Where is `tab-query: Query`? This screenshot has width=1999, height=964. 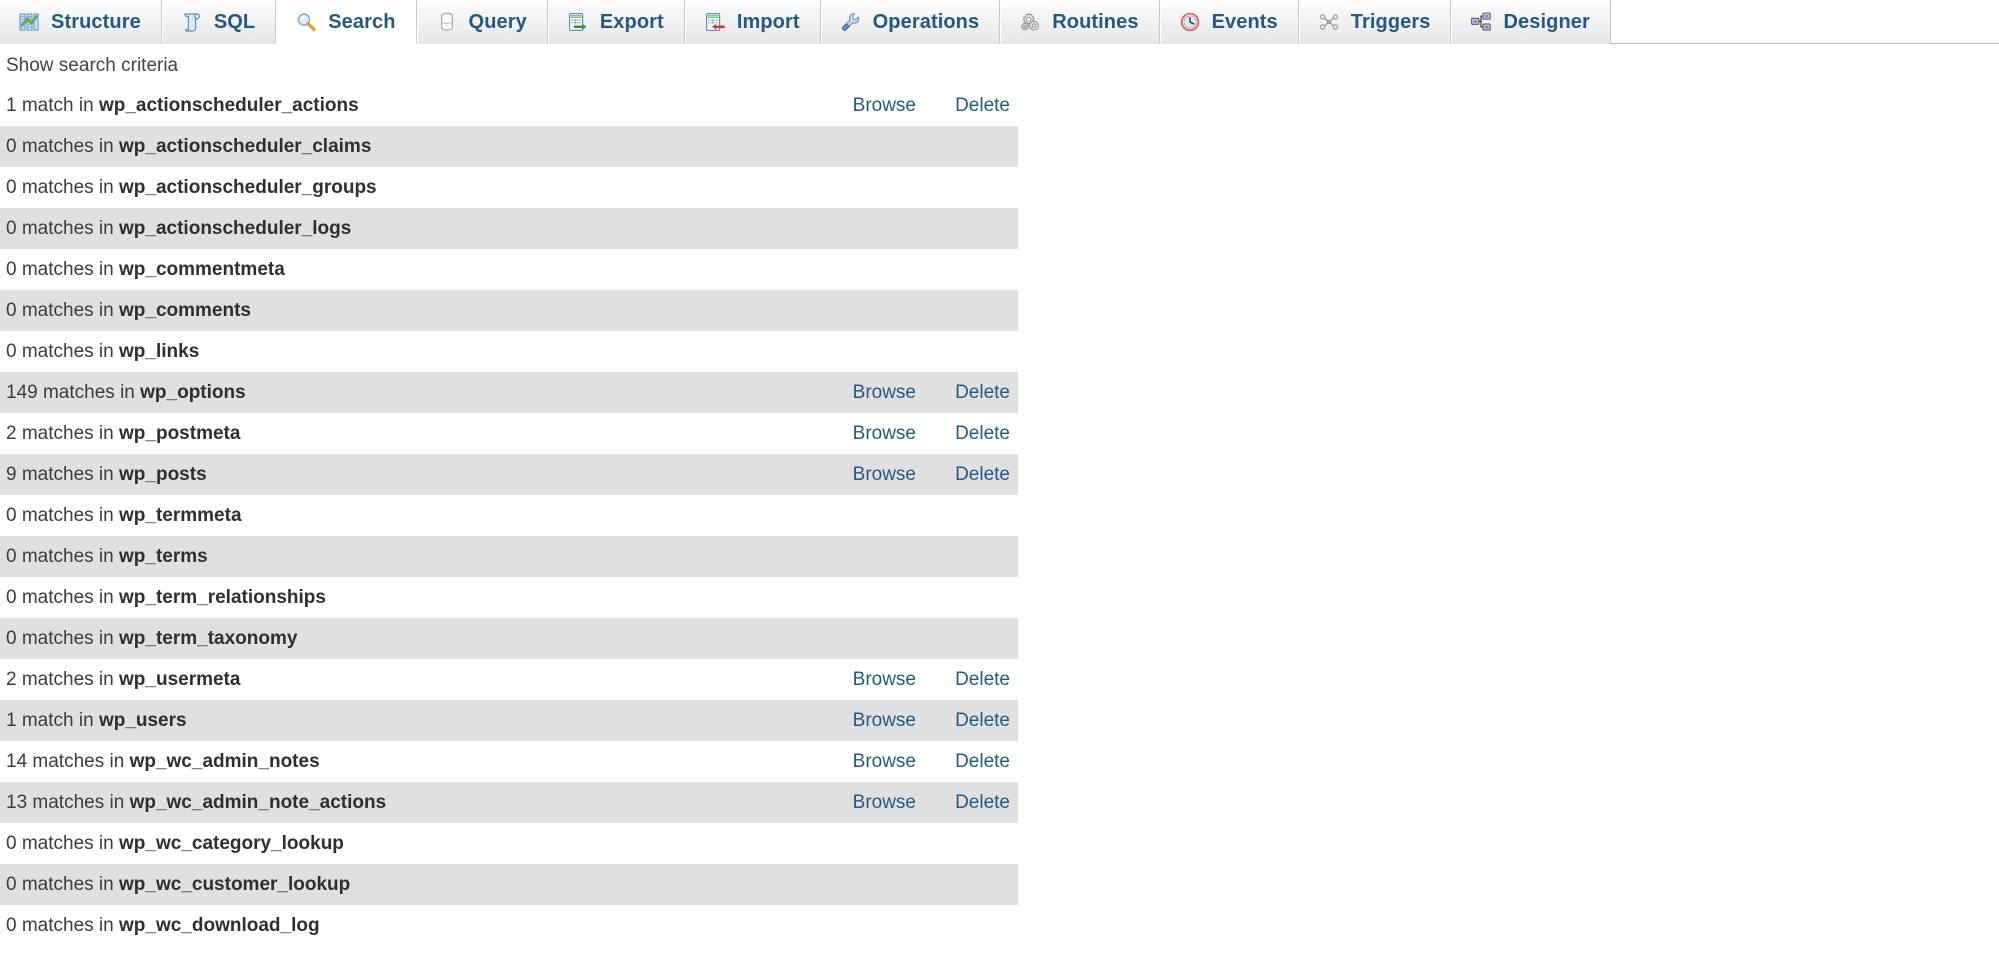 tab-query: Query is located at coordinates (482, 22).